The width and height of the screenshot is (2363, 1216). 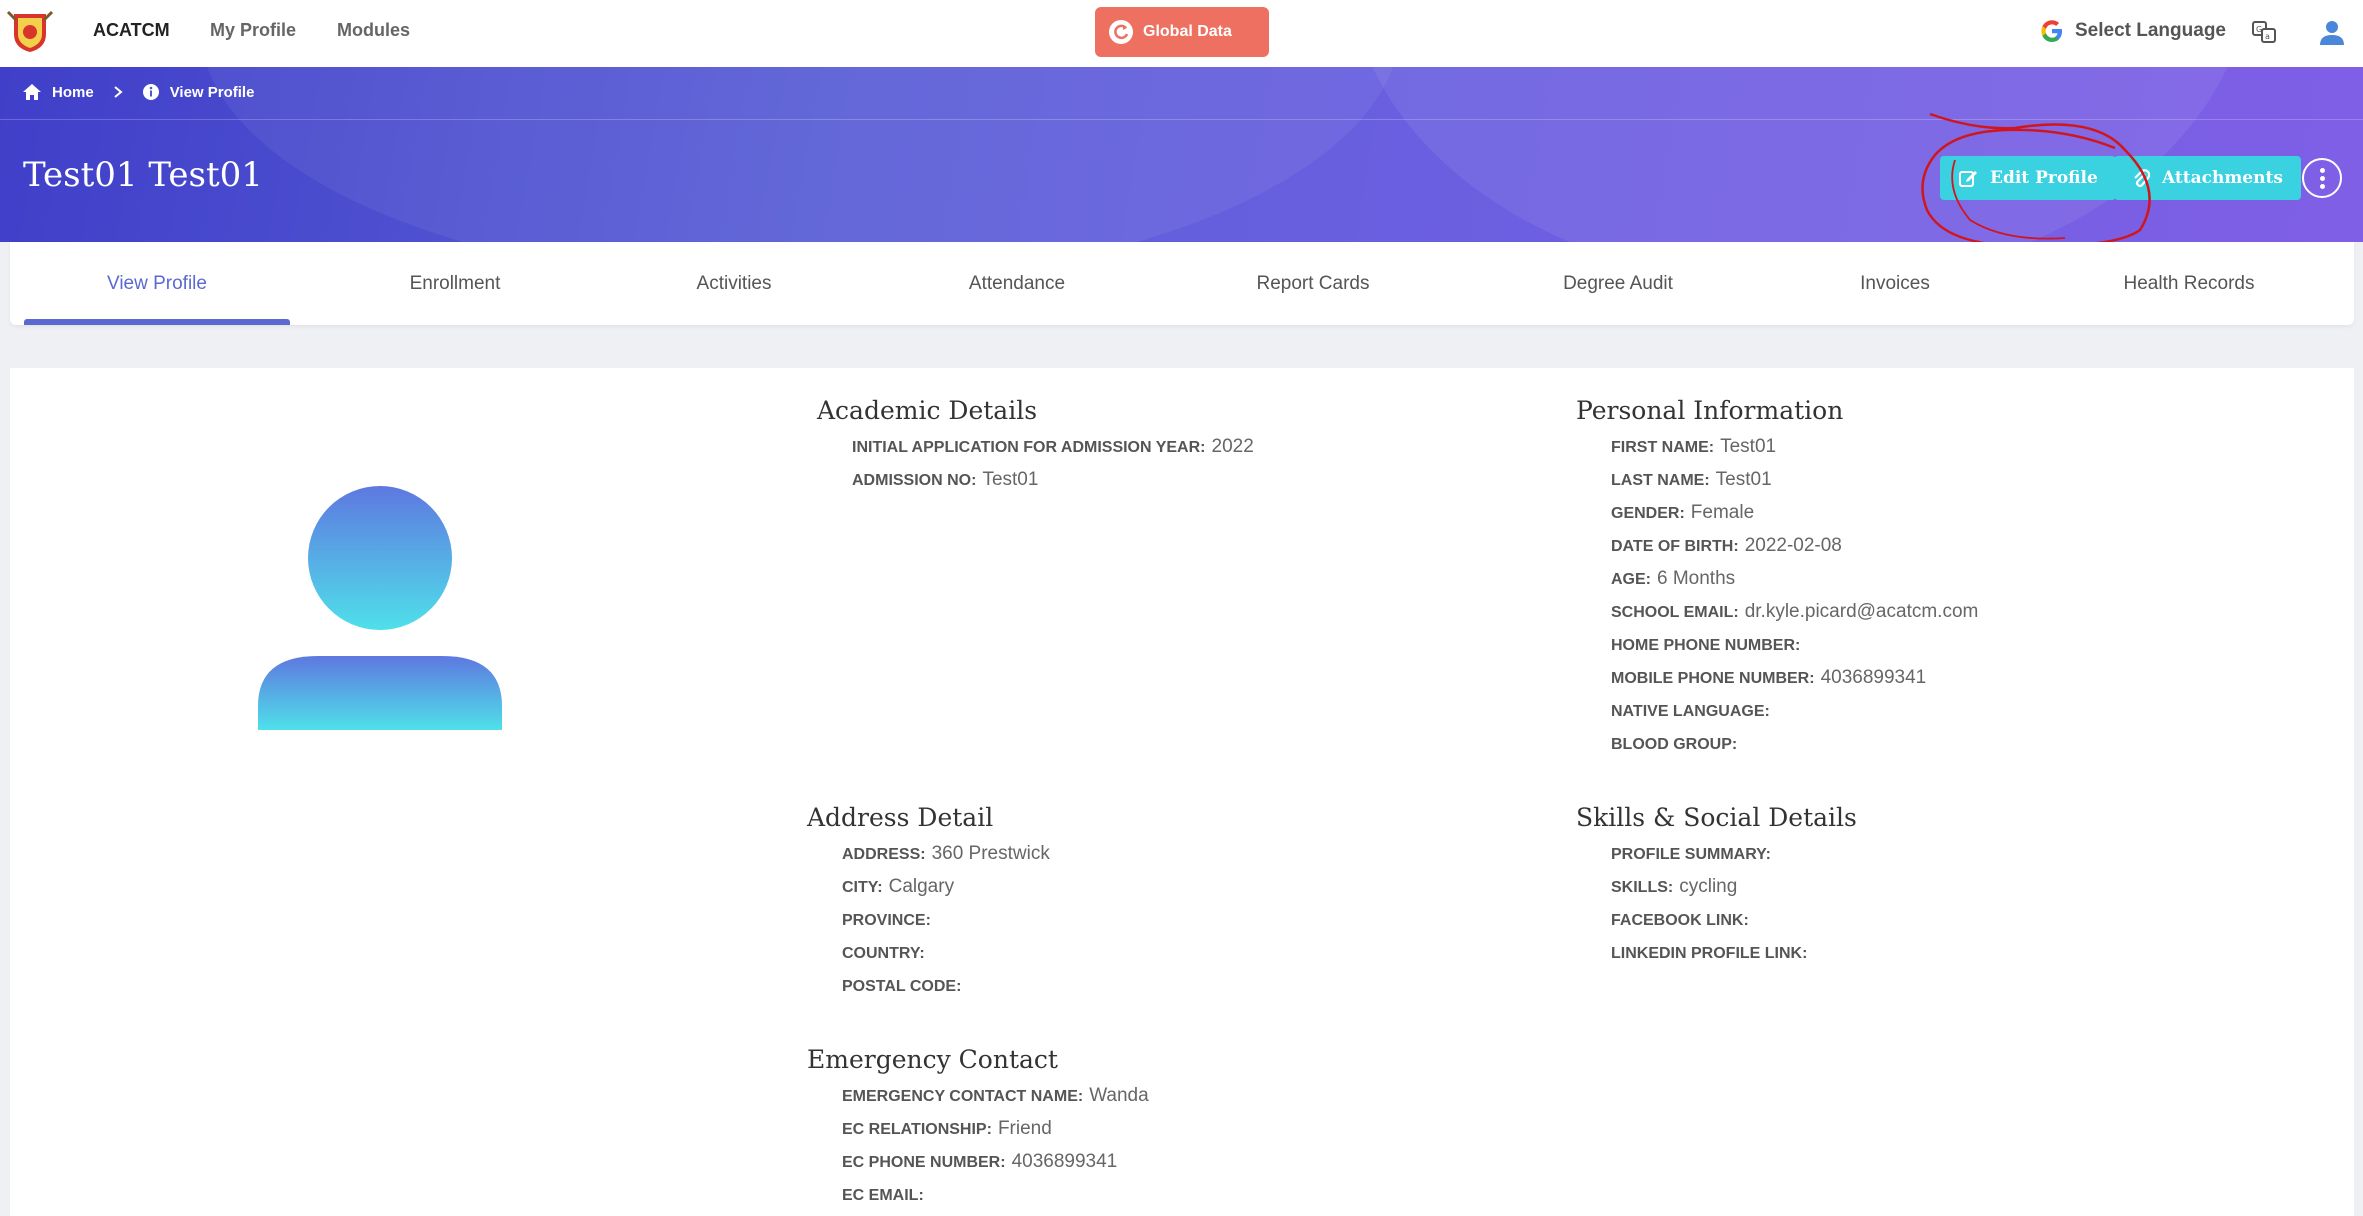 I want to click on field-date-of-birth: DATE OF BIRTH: 2022-02-08, so click(x=1726, y=545).